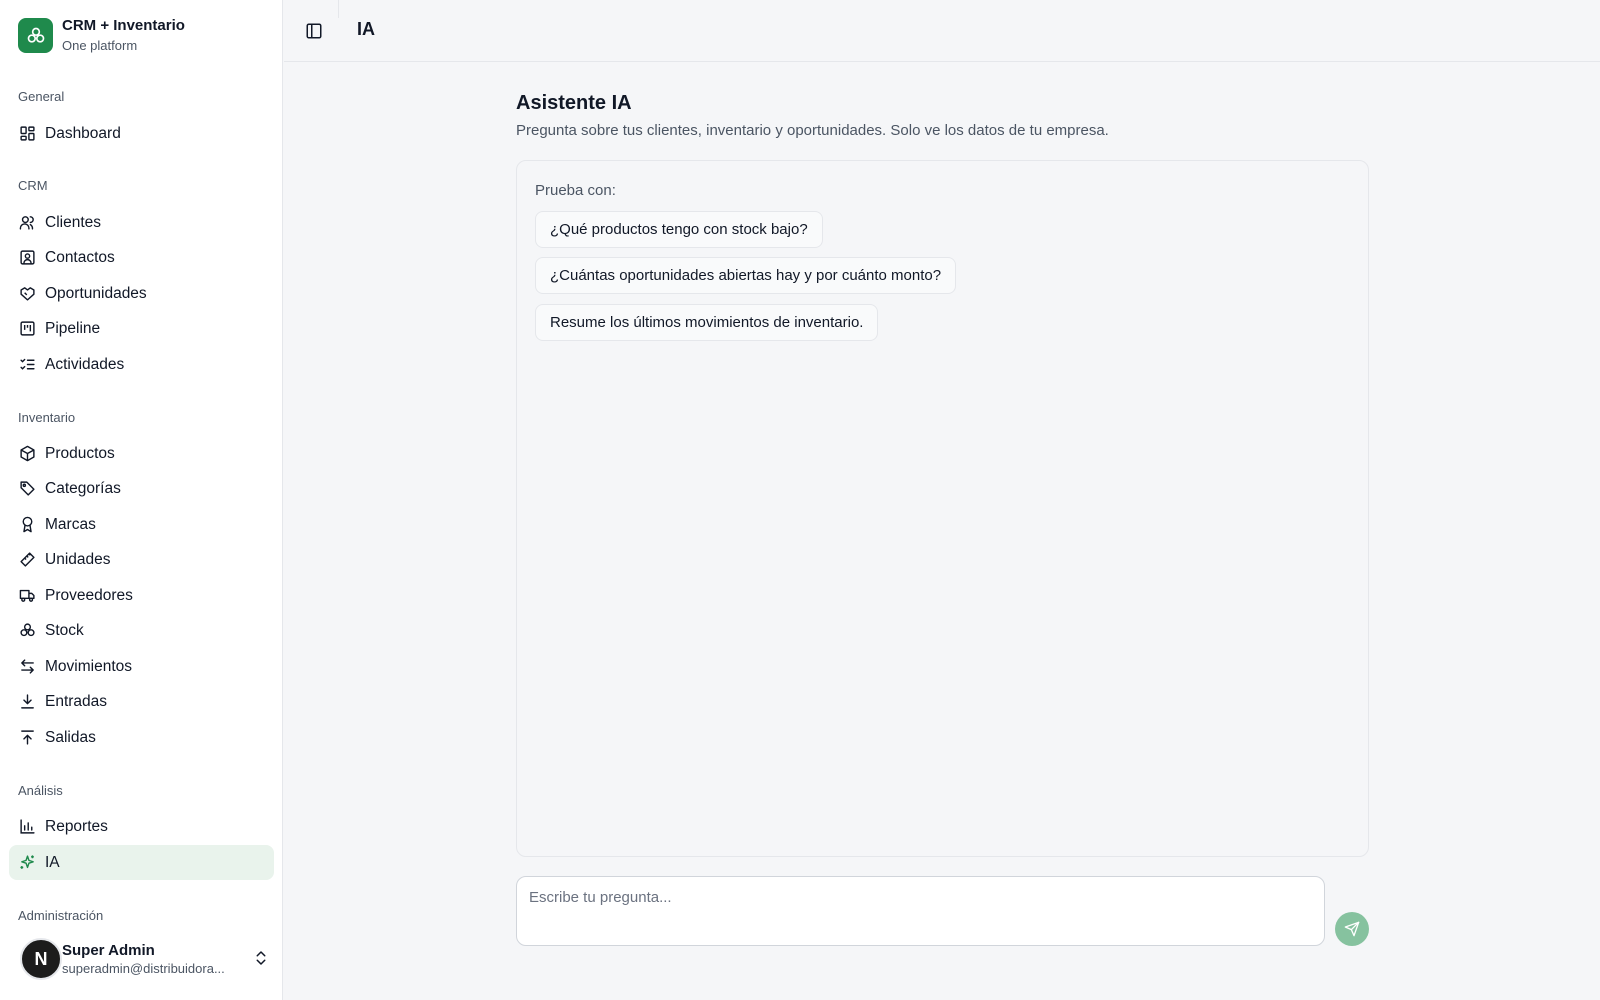  Describe the element at coordinates (141, 630) in the screenshot. I see `sidebar-item-stock: Stock` at that location.